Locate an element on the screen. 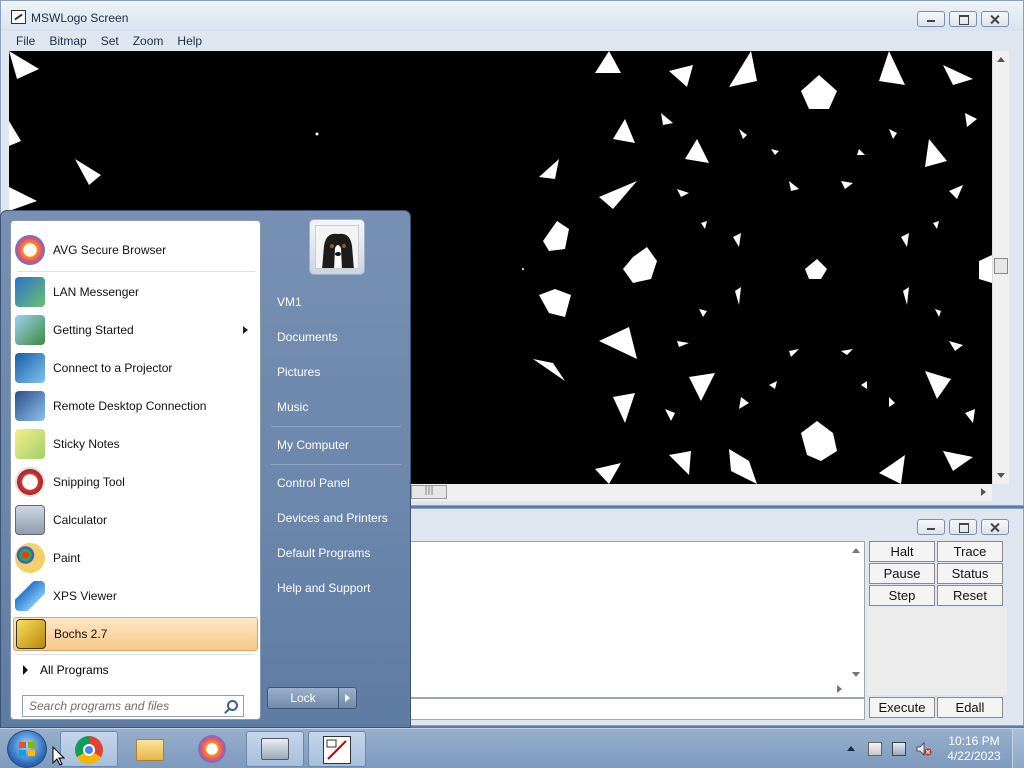 This screenshot has width=1024, height=768. show-hidden-icons-icon is located at coordinates (851, 748).